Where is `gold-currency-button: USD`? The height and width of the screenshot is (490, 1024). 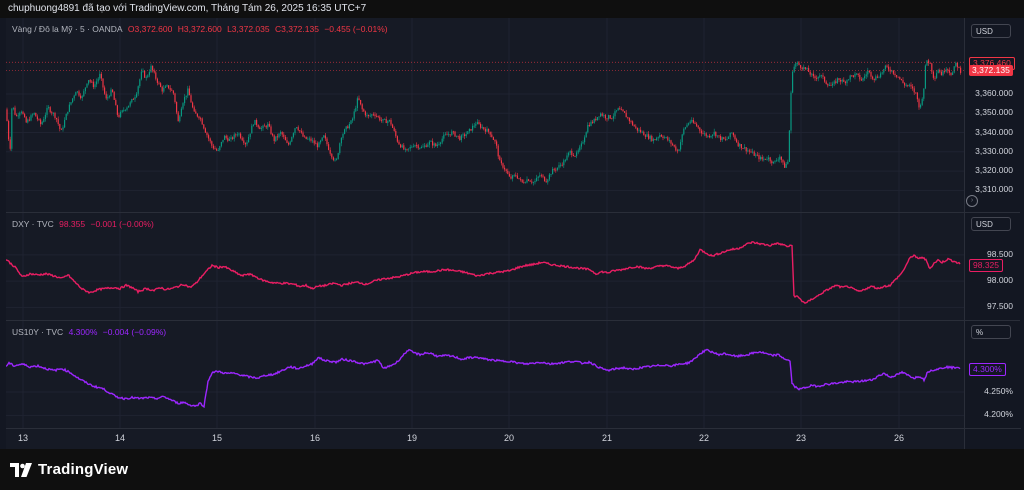 gold-currency-button: USD is located at coordinates (991, 31).